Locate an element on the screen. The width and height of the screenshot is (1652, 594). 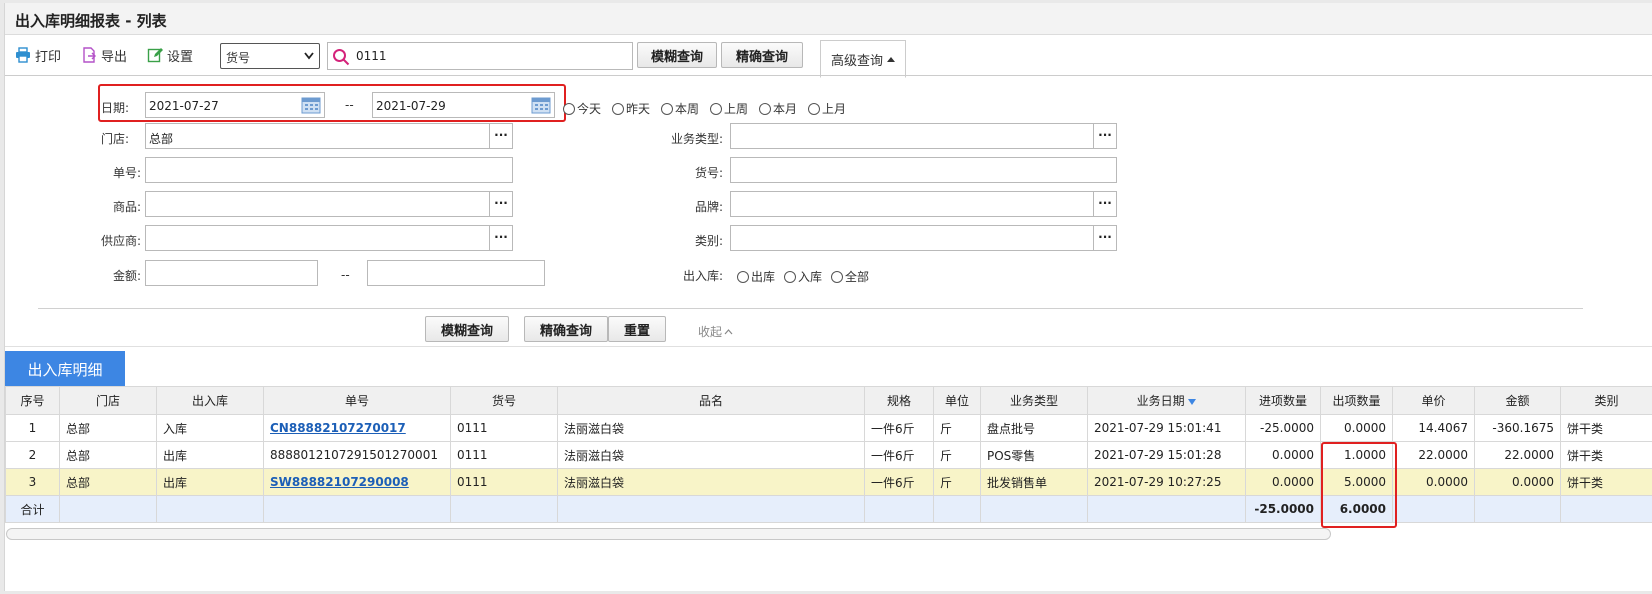
quick-date-last-month: 上月 is located at coordinates (827, 108).